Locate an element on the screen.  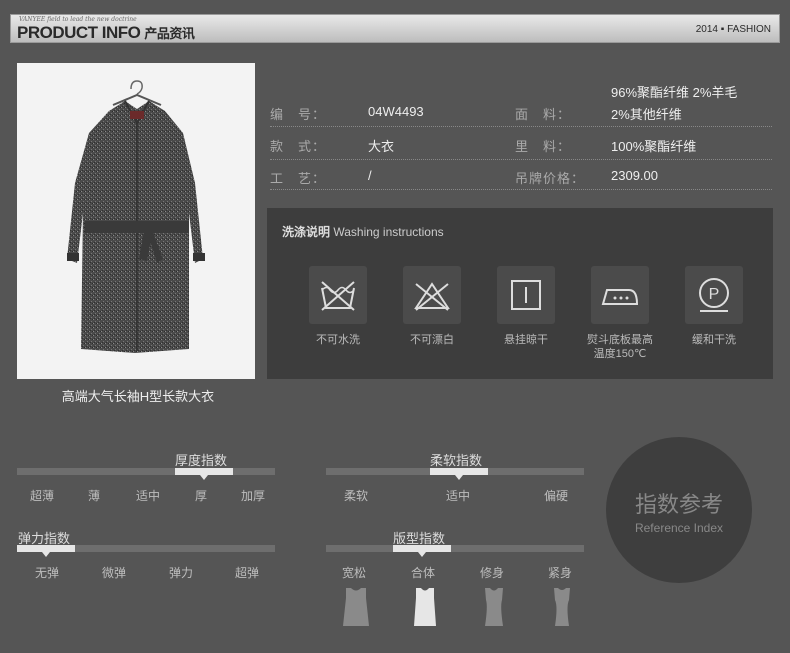
product-photo is located at coordinates (136, 221).